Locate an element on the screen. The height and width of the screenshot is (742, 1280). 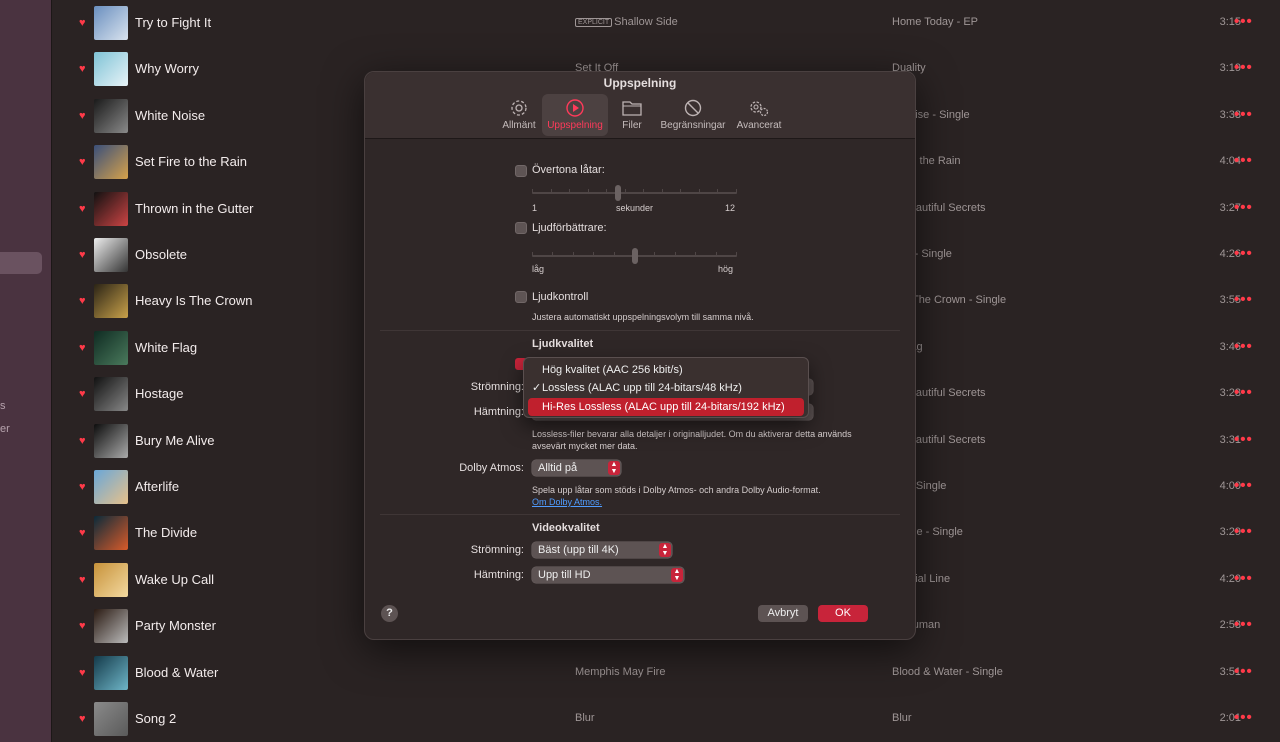
enhancer-slider-knob is located at coordinates (634, 256).